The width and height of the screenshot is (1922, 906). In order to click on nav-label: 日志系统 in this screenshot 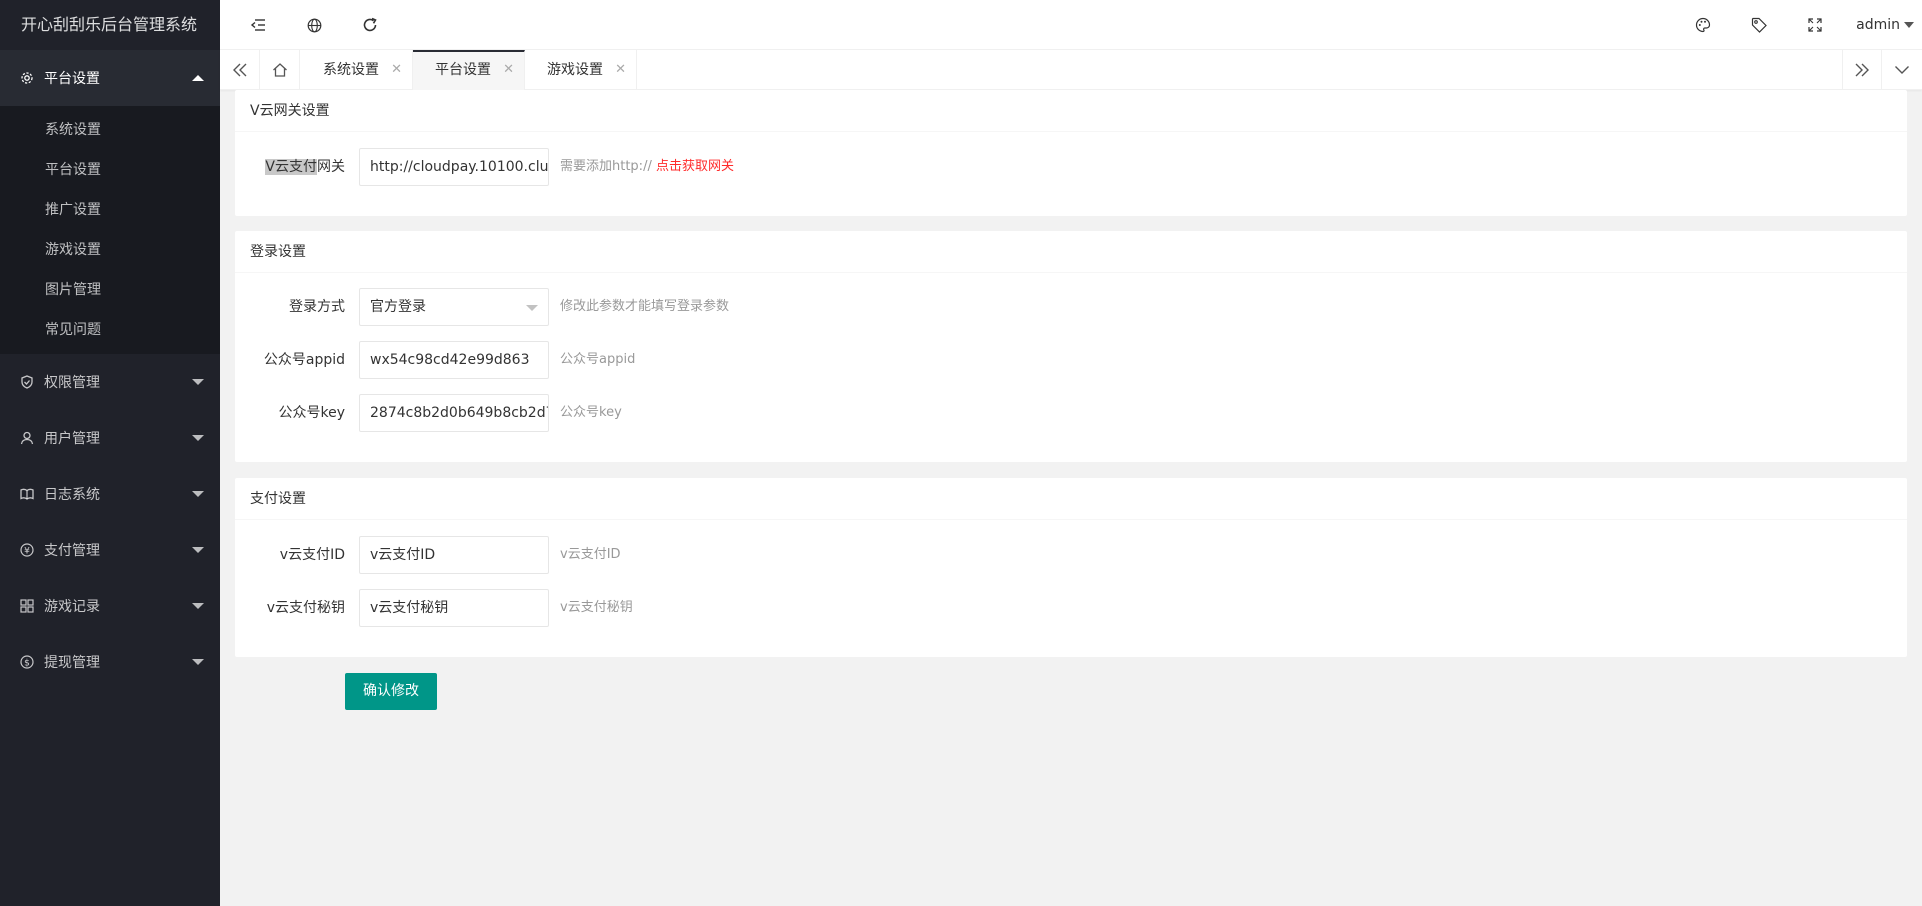, I will do `click(72, 495)`.